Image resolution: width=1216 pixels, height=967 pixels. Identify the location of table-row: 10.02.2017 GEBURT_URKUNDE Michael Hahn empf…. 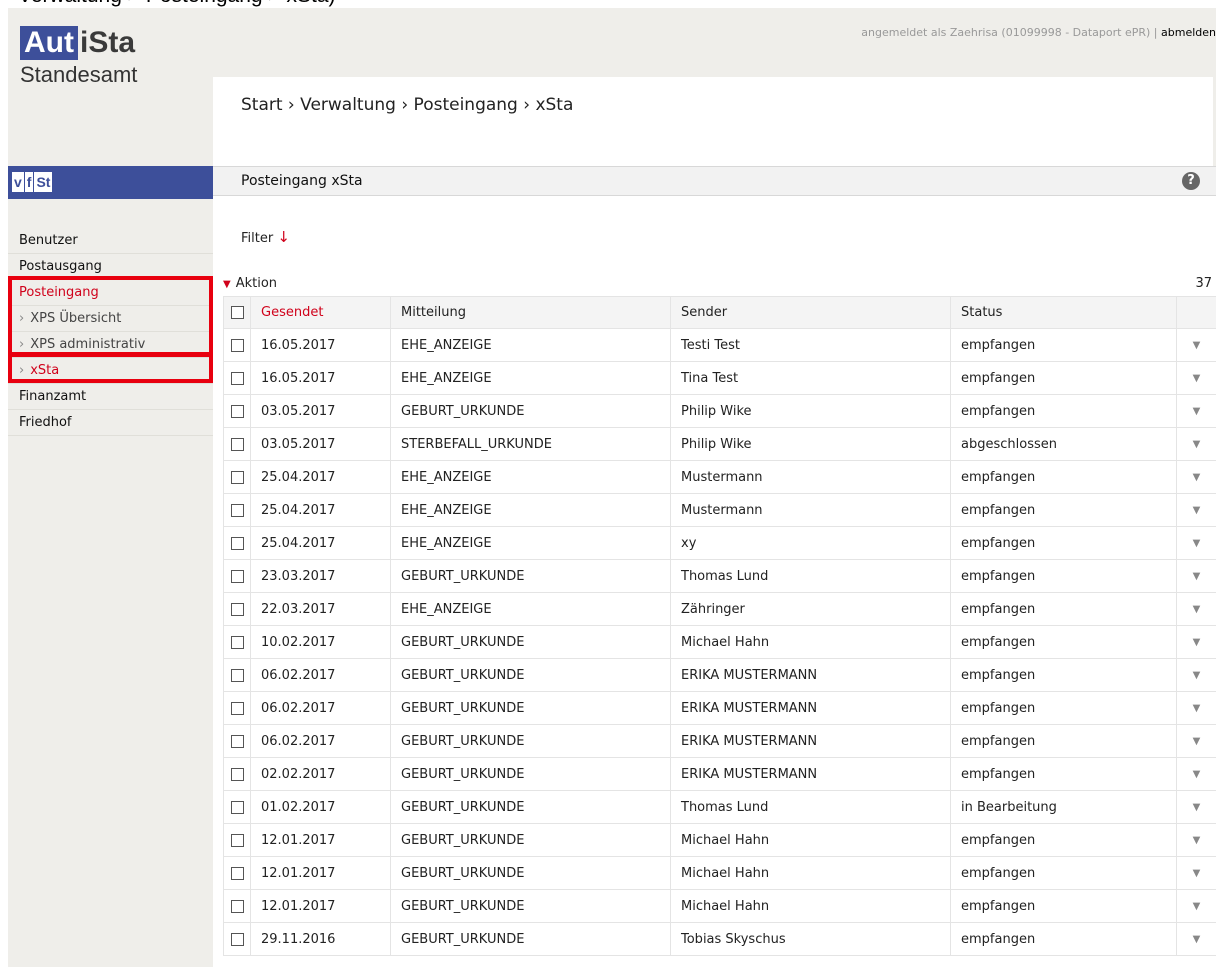
(719, 642).